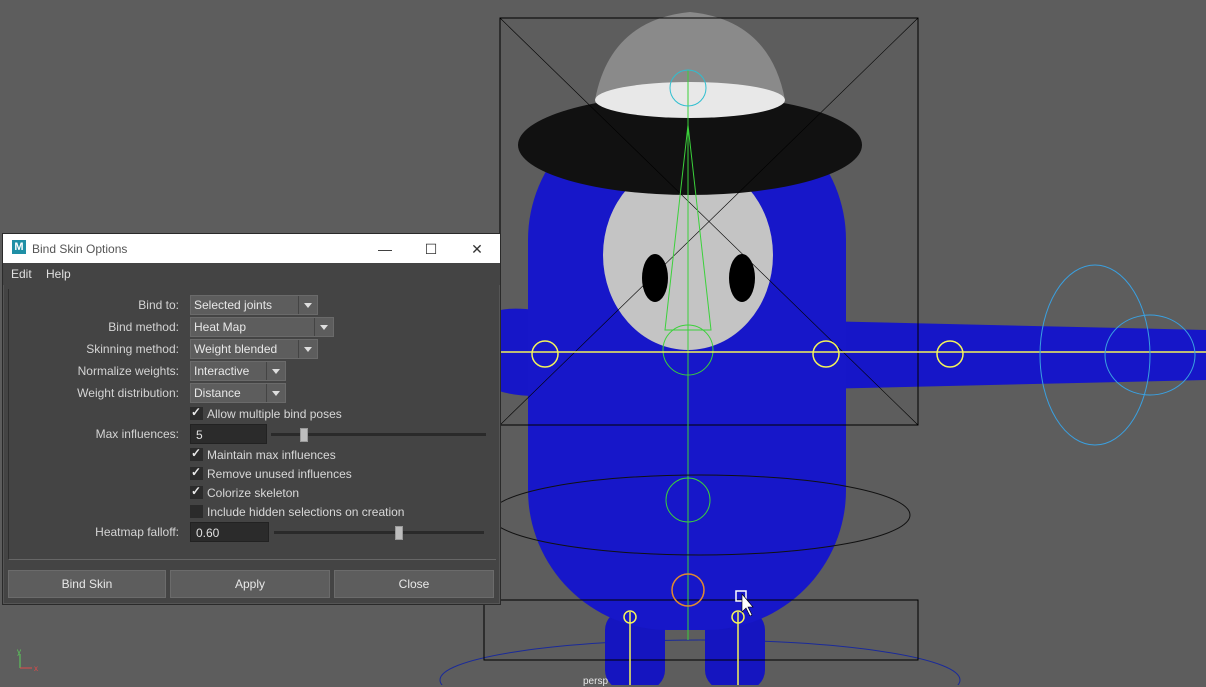 This screenshot has width=1206, height=687. Describe the element at coordinates (27, 660) in the screenshot. I see `axis-indicator-icon: y x` at that location.